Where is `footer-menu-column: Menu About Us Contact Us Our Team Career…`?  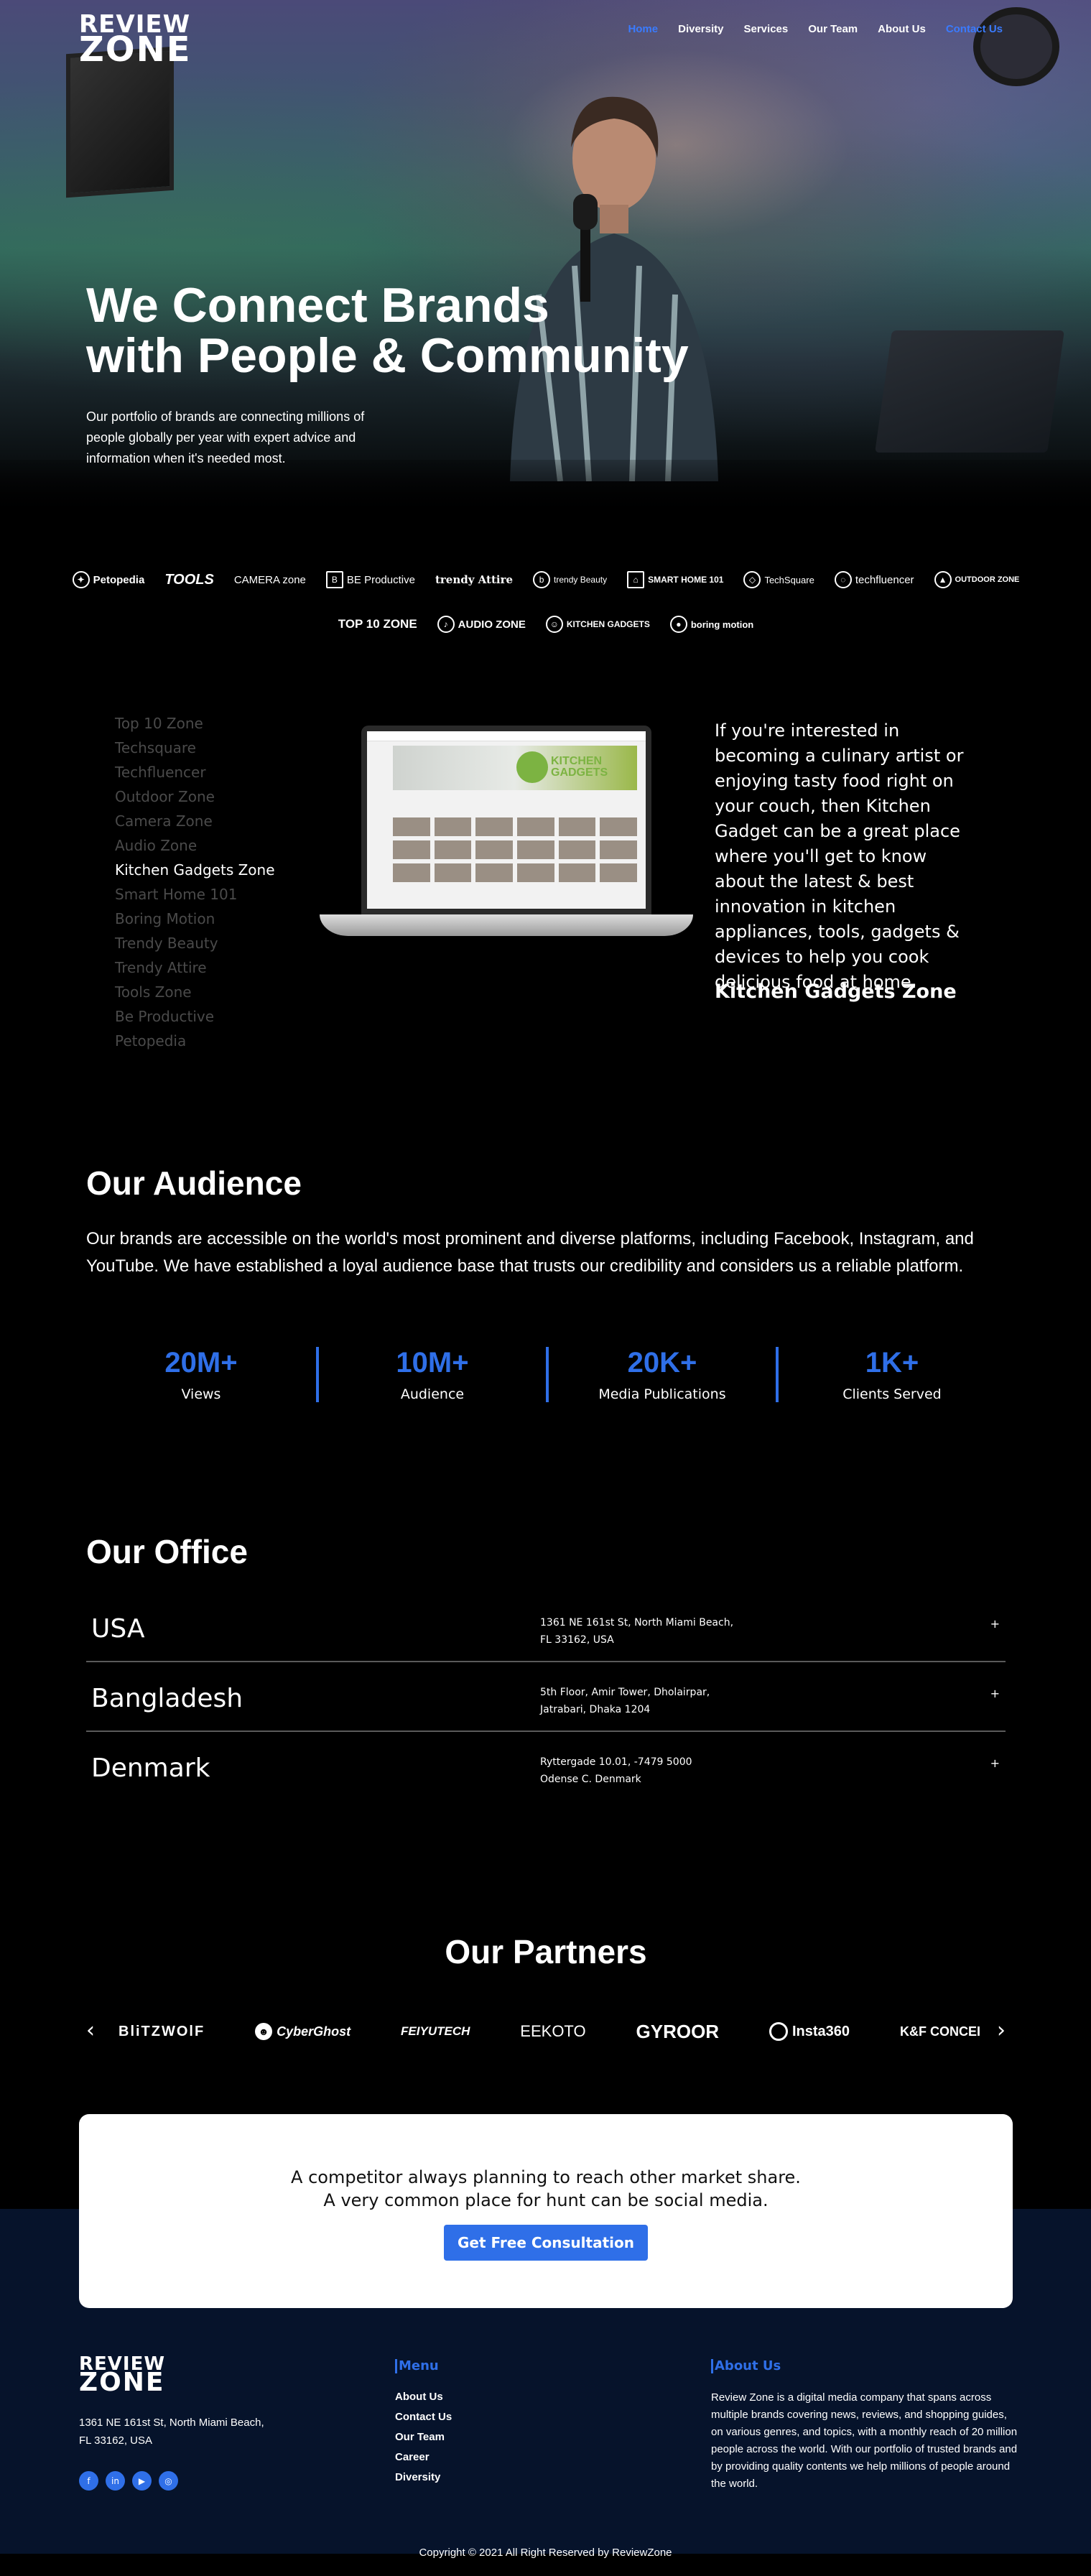 footer-menu-column: Menu About Us Contact Us Our Team Career… is located at coordinates (423, 2425).